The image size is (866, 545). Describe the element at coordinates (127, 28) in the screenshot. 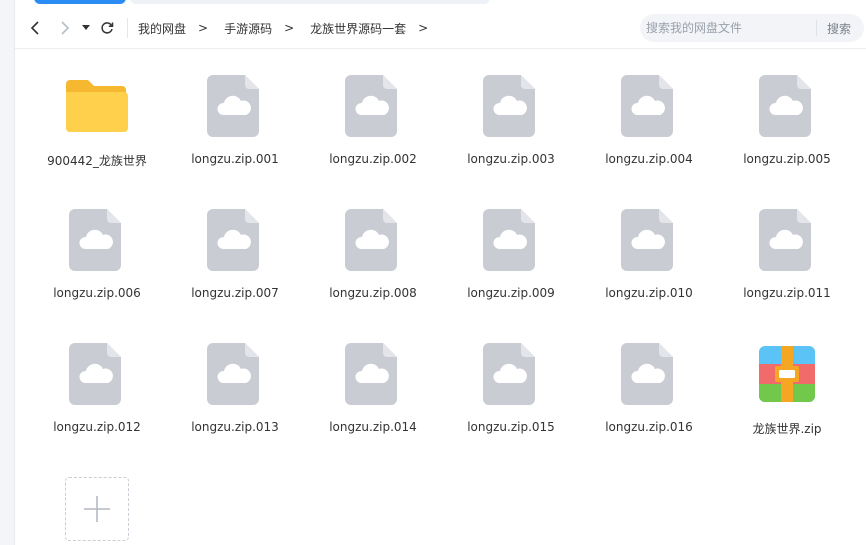

I see `nav-divider` at that location.